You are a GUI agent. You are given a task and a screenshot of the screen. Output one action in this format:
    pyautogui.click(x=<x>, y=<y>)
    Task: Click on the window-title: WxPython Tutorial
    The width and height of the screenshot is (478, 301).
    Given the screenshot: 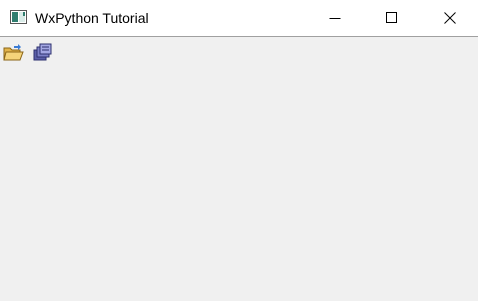 What is the action you would take?
    pyautogui.click(x=92, y=18)
    